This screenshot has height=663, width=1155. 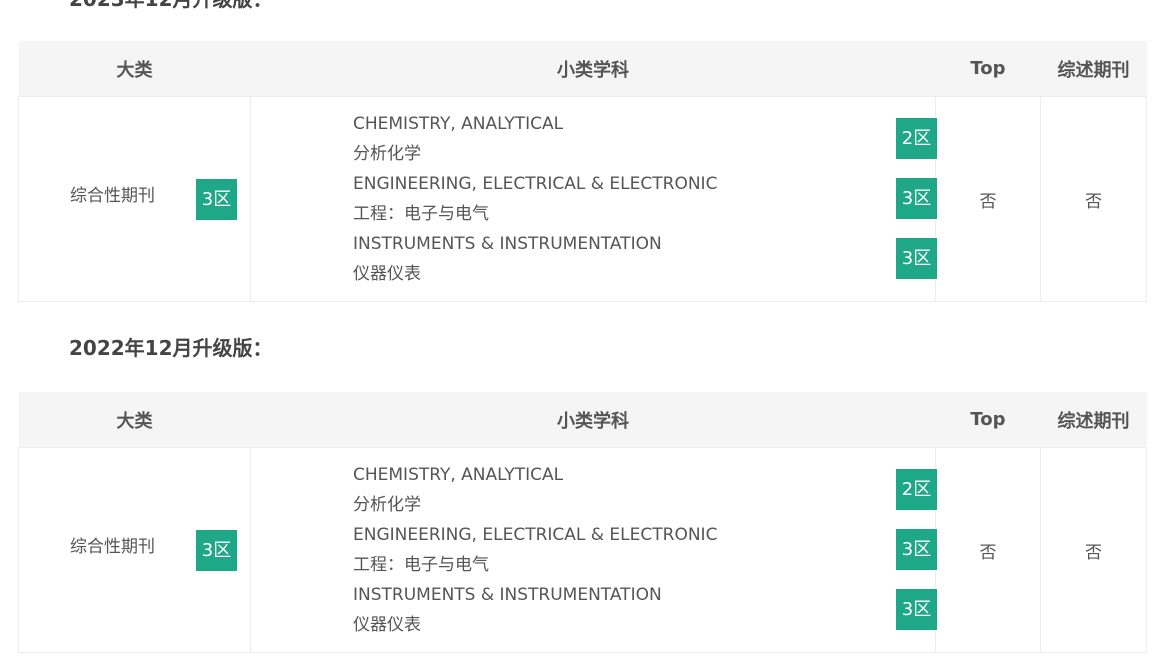 What do you see at coordinates (171, 348) in the screenshot?
I see `section-title: 2022年12月升级版：` at bounding box center [171, 348].